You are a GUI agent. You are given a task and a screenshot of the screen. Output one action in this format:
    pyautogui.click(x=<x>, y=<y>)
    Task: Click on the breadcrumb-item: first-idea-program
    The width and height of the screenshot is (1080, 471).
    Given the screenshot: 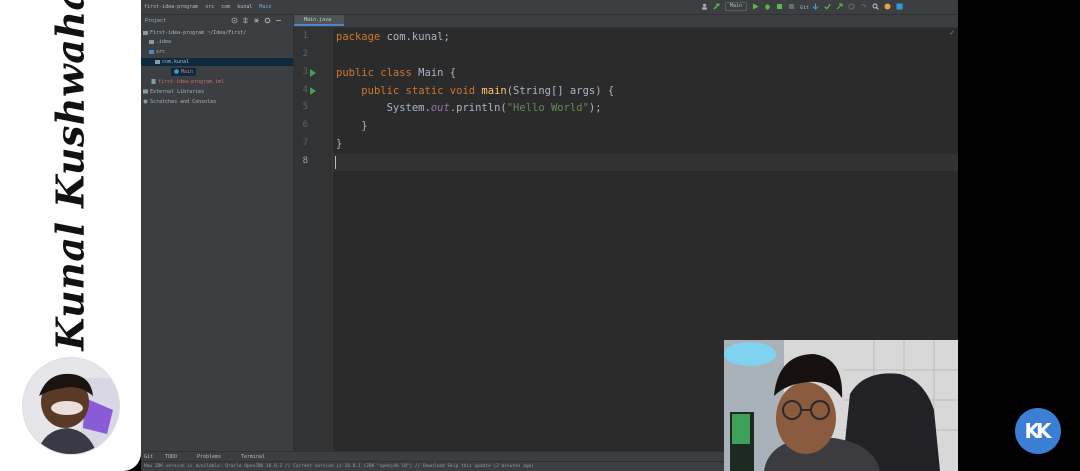 What is the action you would take?
    pyautogui.click(x=171, y=7)
    